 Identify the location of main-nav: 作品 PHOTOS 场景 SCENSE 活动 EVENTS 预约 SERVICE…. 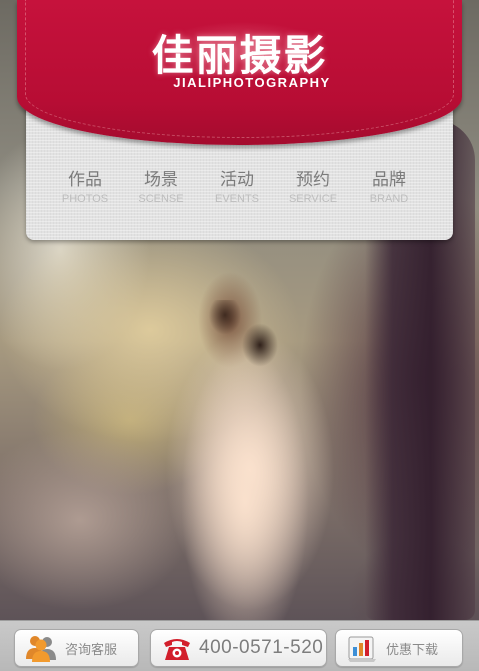
(242, 190).